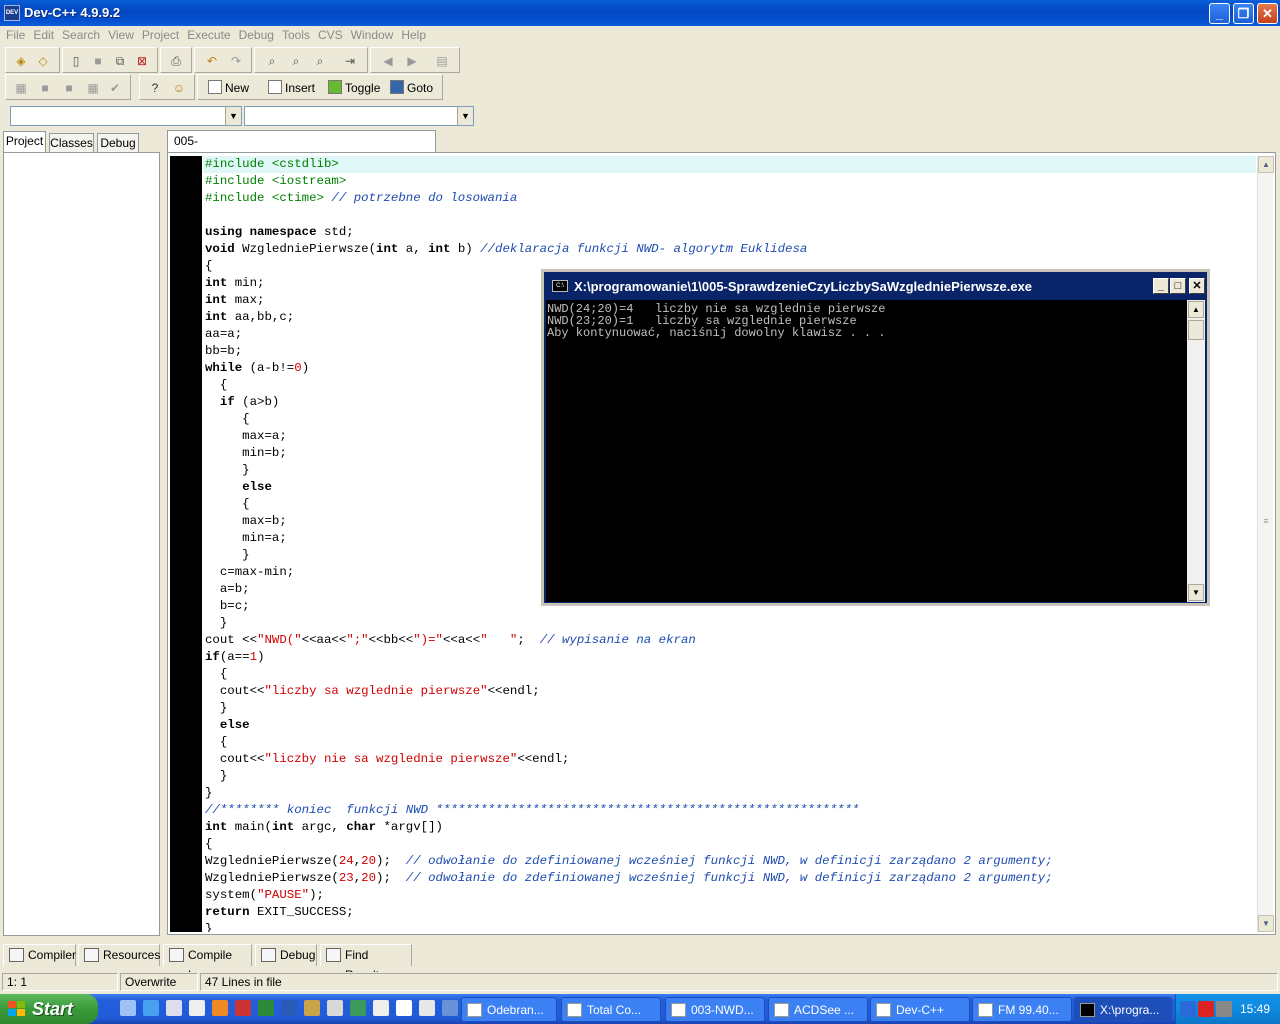 The height and width of the screenshot is (1024, 1280). What do you see at coordinates (291, 88) in the screenshot?
I see `insert-button: Insert` at bounding box center [291, 88].